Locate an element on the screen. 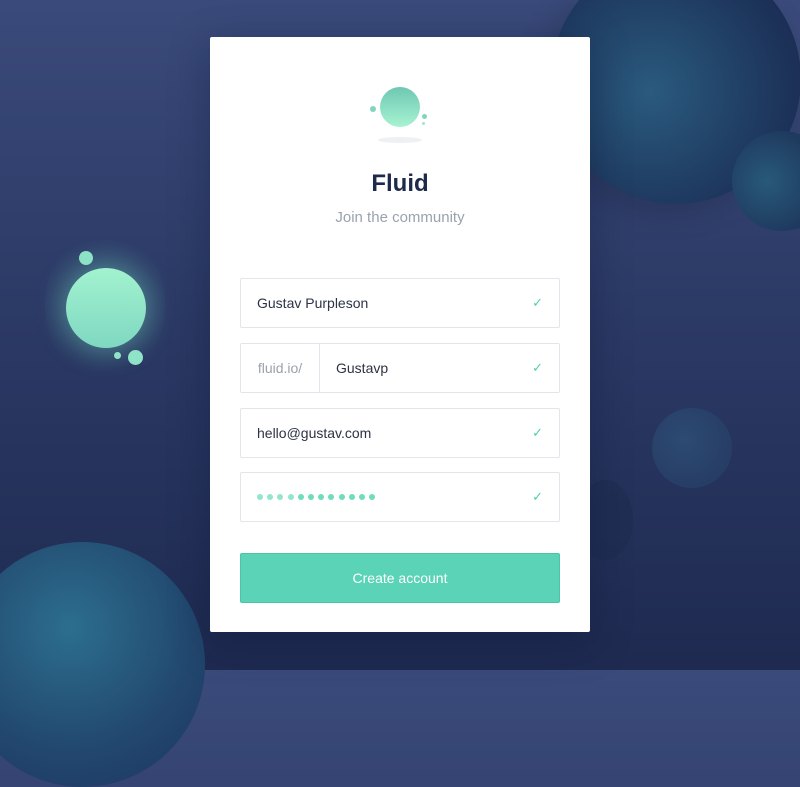  password-mask is located at coordinates (316, 497).